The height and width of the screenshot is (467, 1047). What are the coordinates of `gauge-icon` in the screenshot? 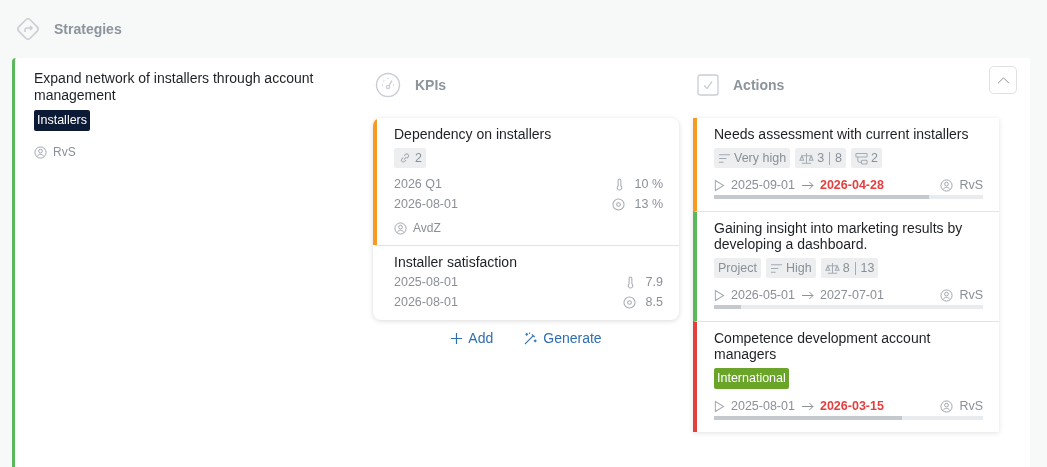 It's located at (388, 85).